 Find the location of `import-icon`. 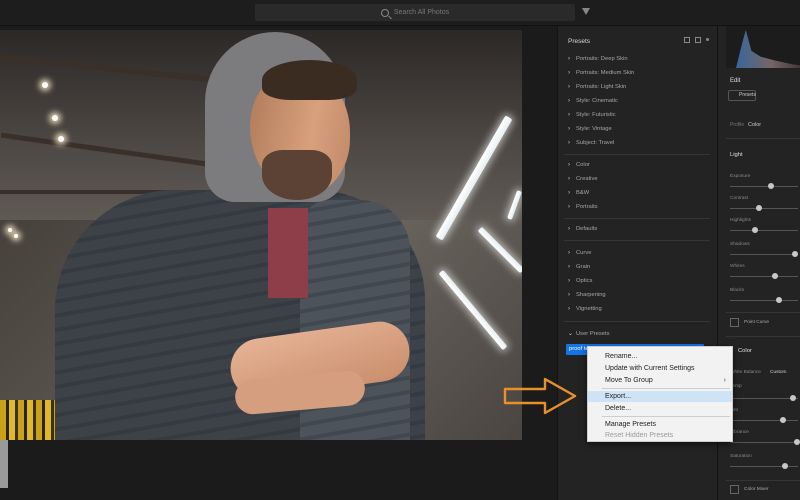

import-icon is located at coordinates (687, 40).